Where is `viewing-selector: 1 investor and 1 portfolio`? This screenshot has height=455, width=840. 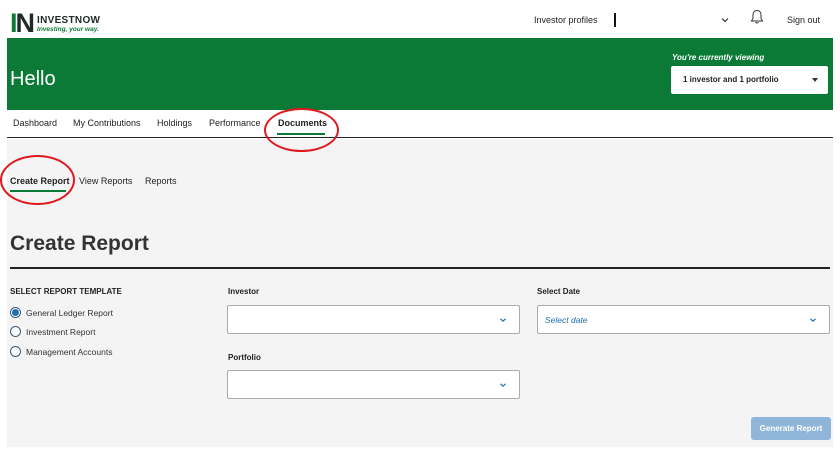 viewing-selector: 1 investor and 1 portfolio is located at coordinates (749, 80).